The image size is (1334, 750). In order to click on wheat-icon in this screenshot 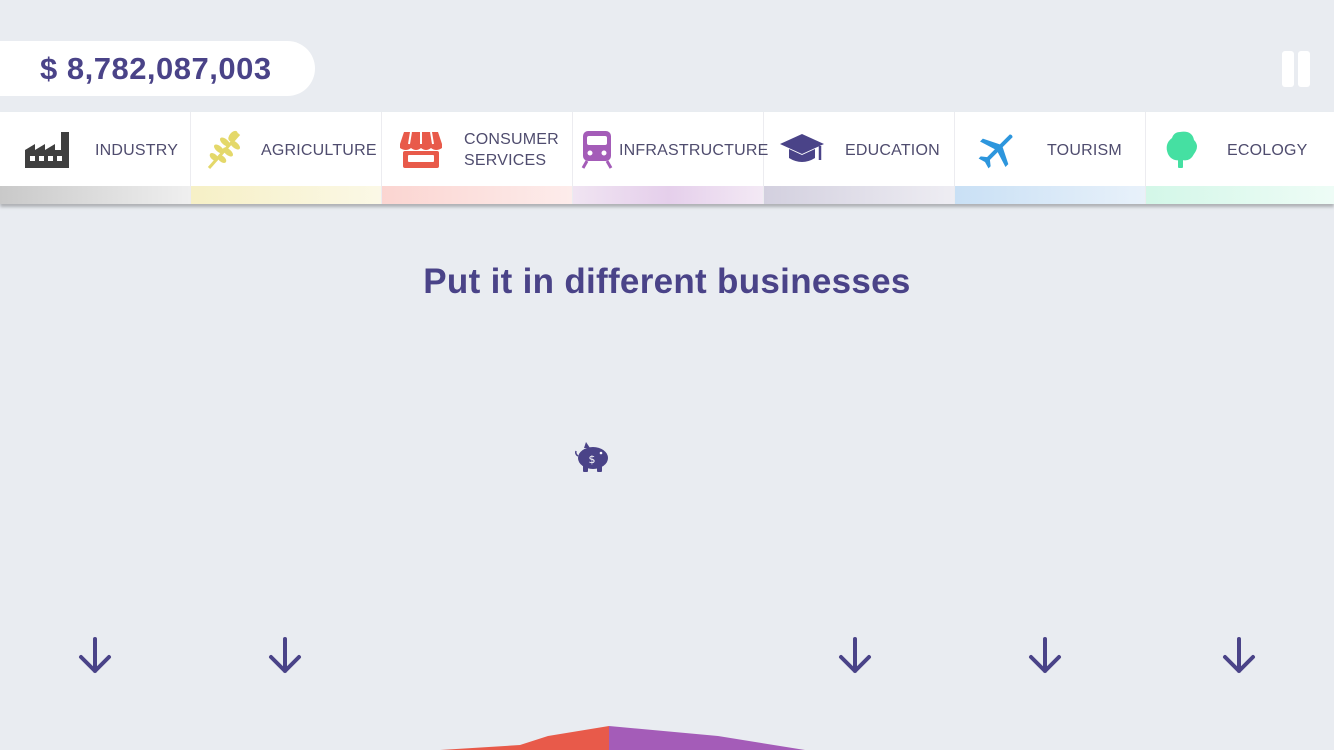, I will do `click(224, 149)`.